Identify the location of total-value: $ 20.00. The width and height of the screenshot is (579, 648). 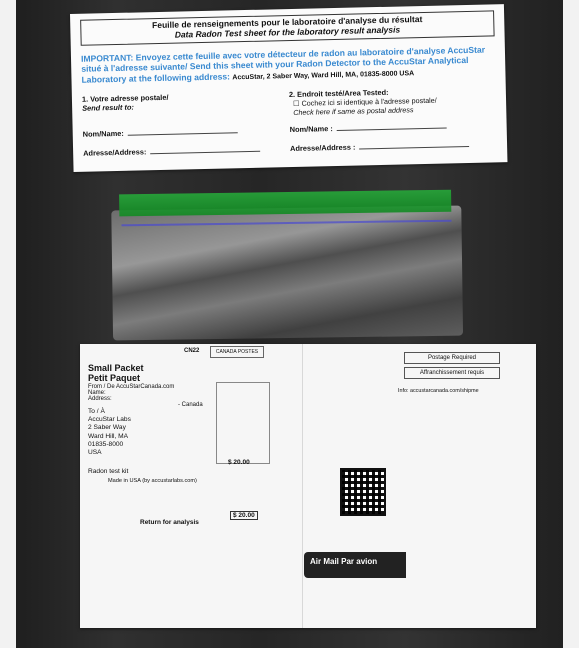
(244, 515).